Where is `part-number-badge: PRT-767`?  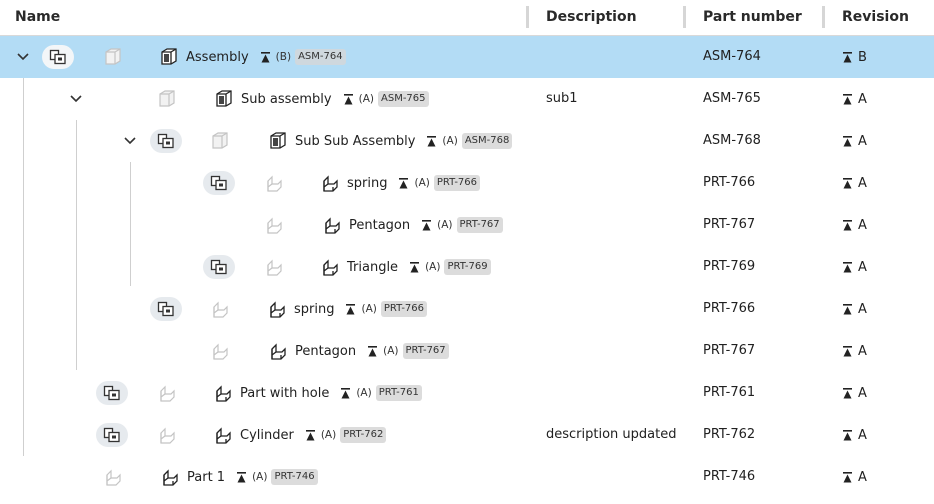 part-number-badge: PRT-767 is located at coordinates (479, 225).